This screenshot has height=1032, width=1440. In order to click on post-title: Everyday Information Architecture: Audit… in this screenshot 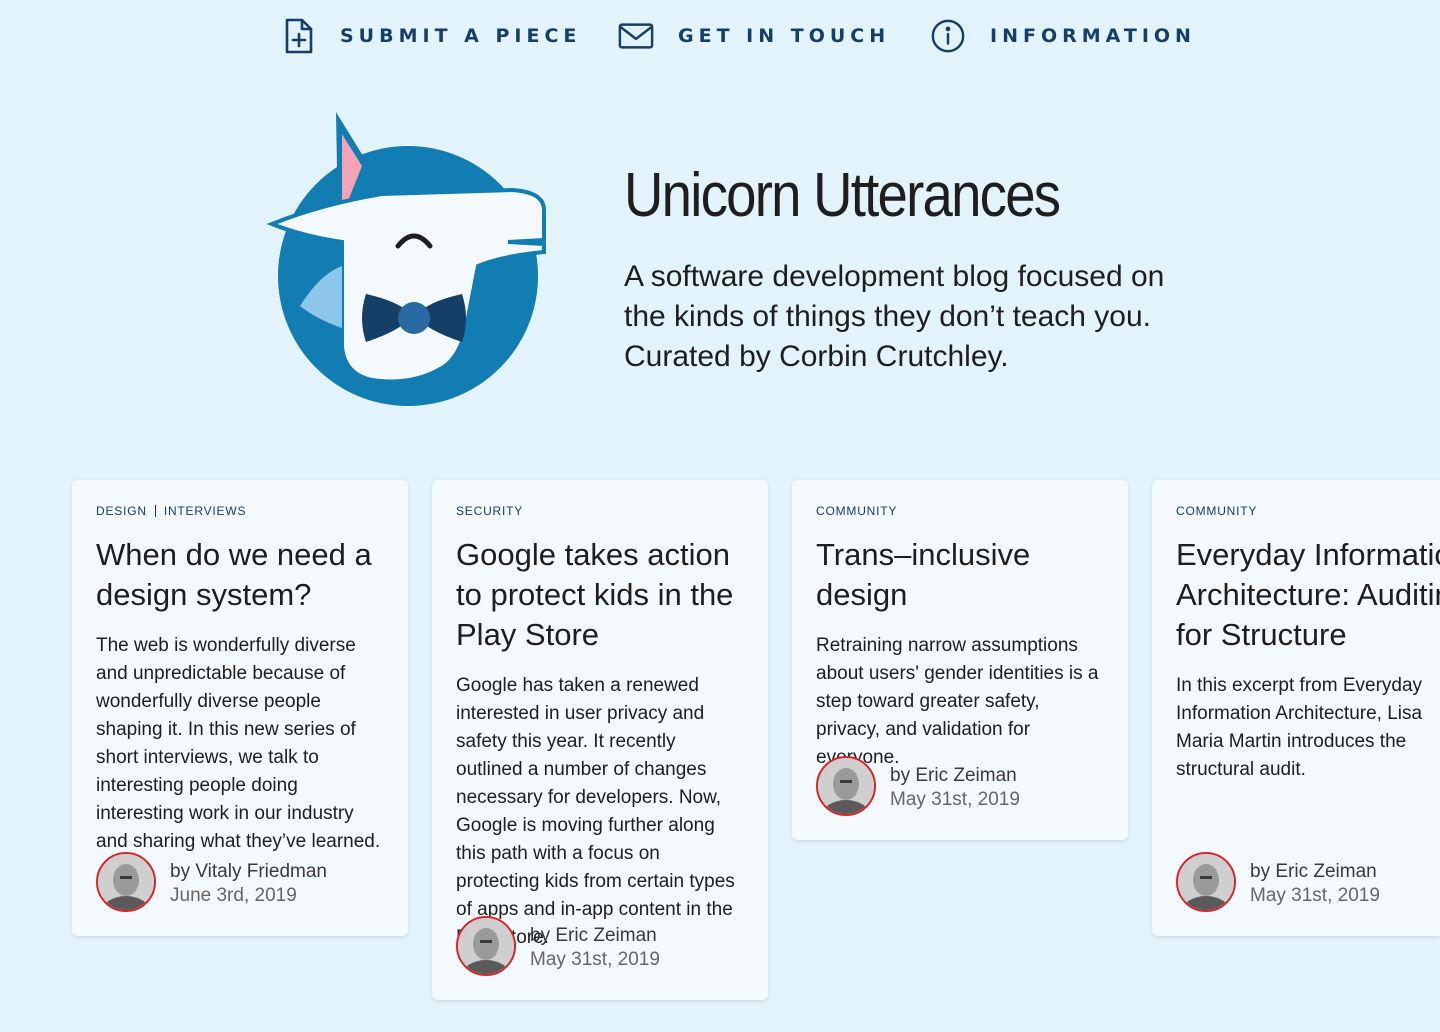, I will do `click(1308, 595)`.